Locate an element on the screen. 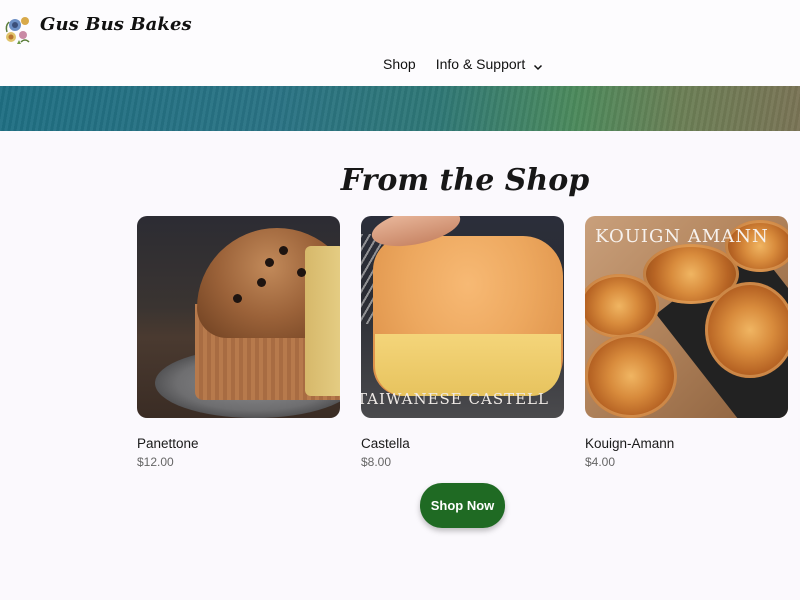 This screenshot has height=600, width=800. product-card-kouign-amann: KOUIGN AMANN Kouign-Amann $4.00 is located at coordinates (686, 342).